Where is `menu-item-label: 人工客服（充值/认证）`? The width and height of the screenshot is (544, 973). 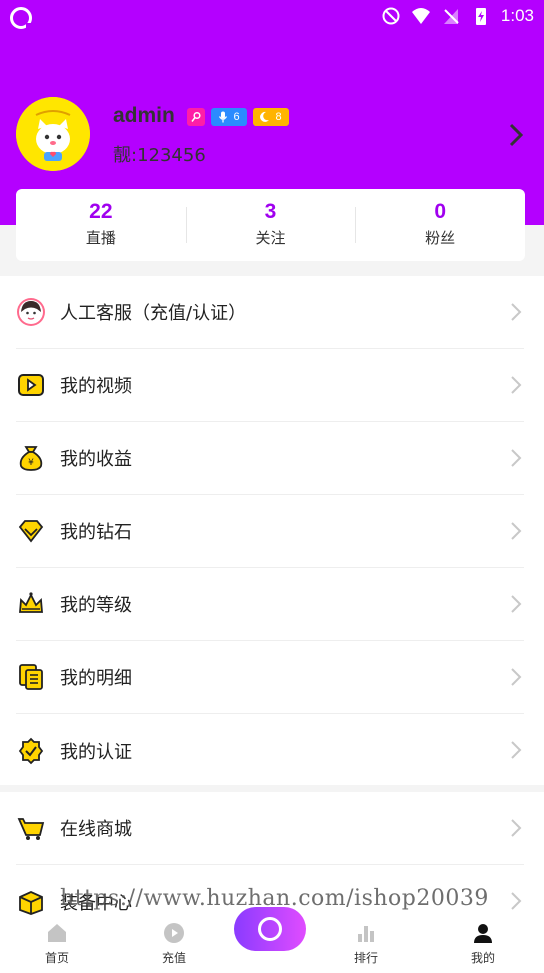 menu-item-label: 人工客服（充值/认证） is located at coordinates (153, 313).